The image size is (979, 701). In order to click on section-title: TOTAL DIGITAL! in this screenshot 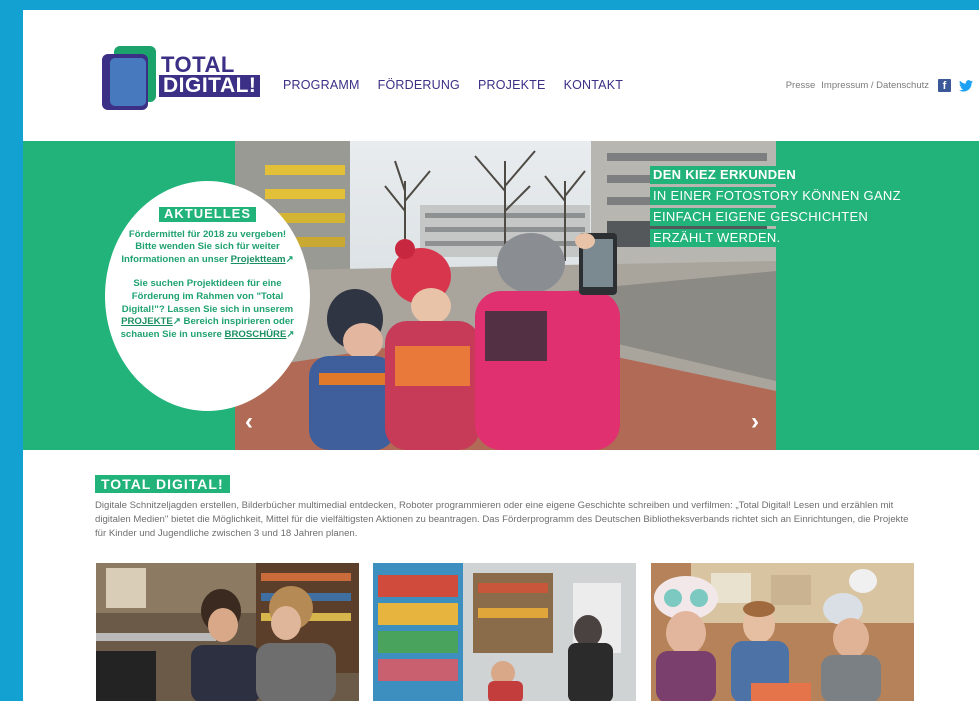, I will do `click(162, 484)`.